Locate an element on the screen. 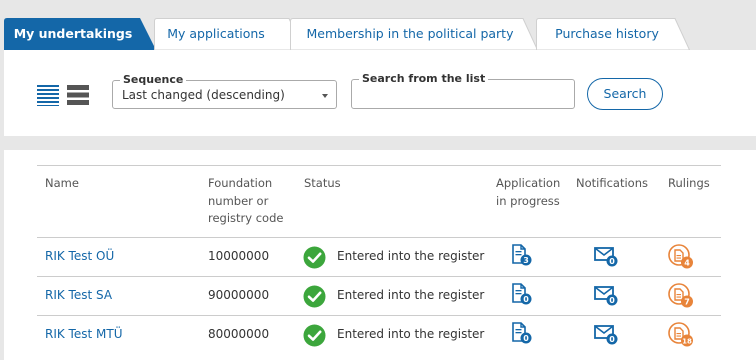 This screenshot has height=360, width=756. undertaking-name-link: RIK Test SA is located at coordinates (78, 295).